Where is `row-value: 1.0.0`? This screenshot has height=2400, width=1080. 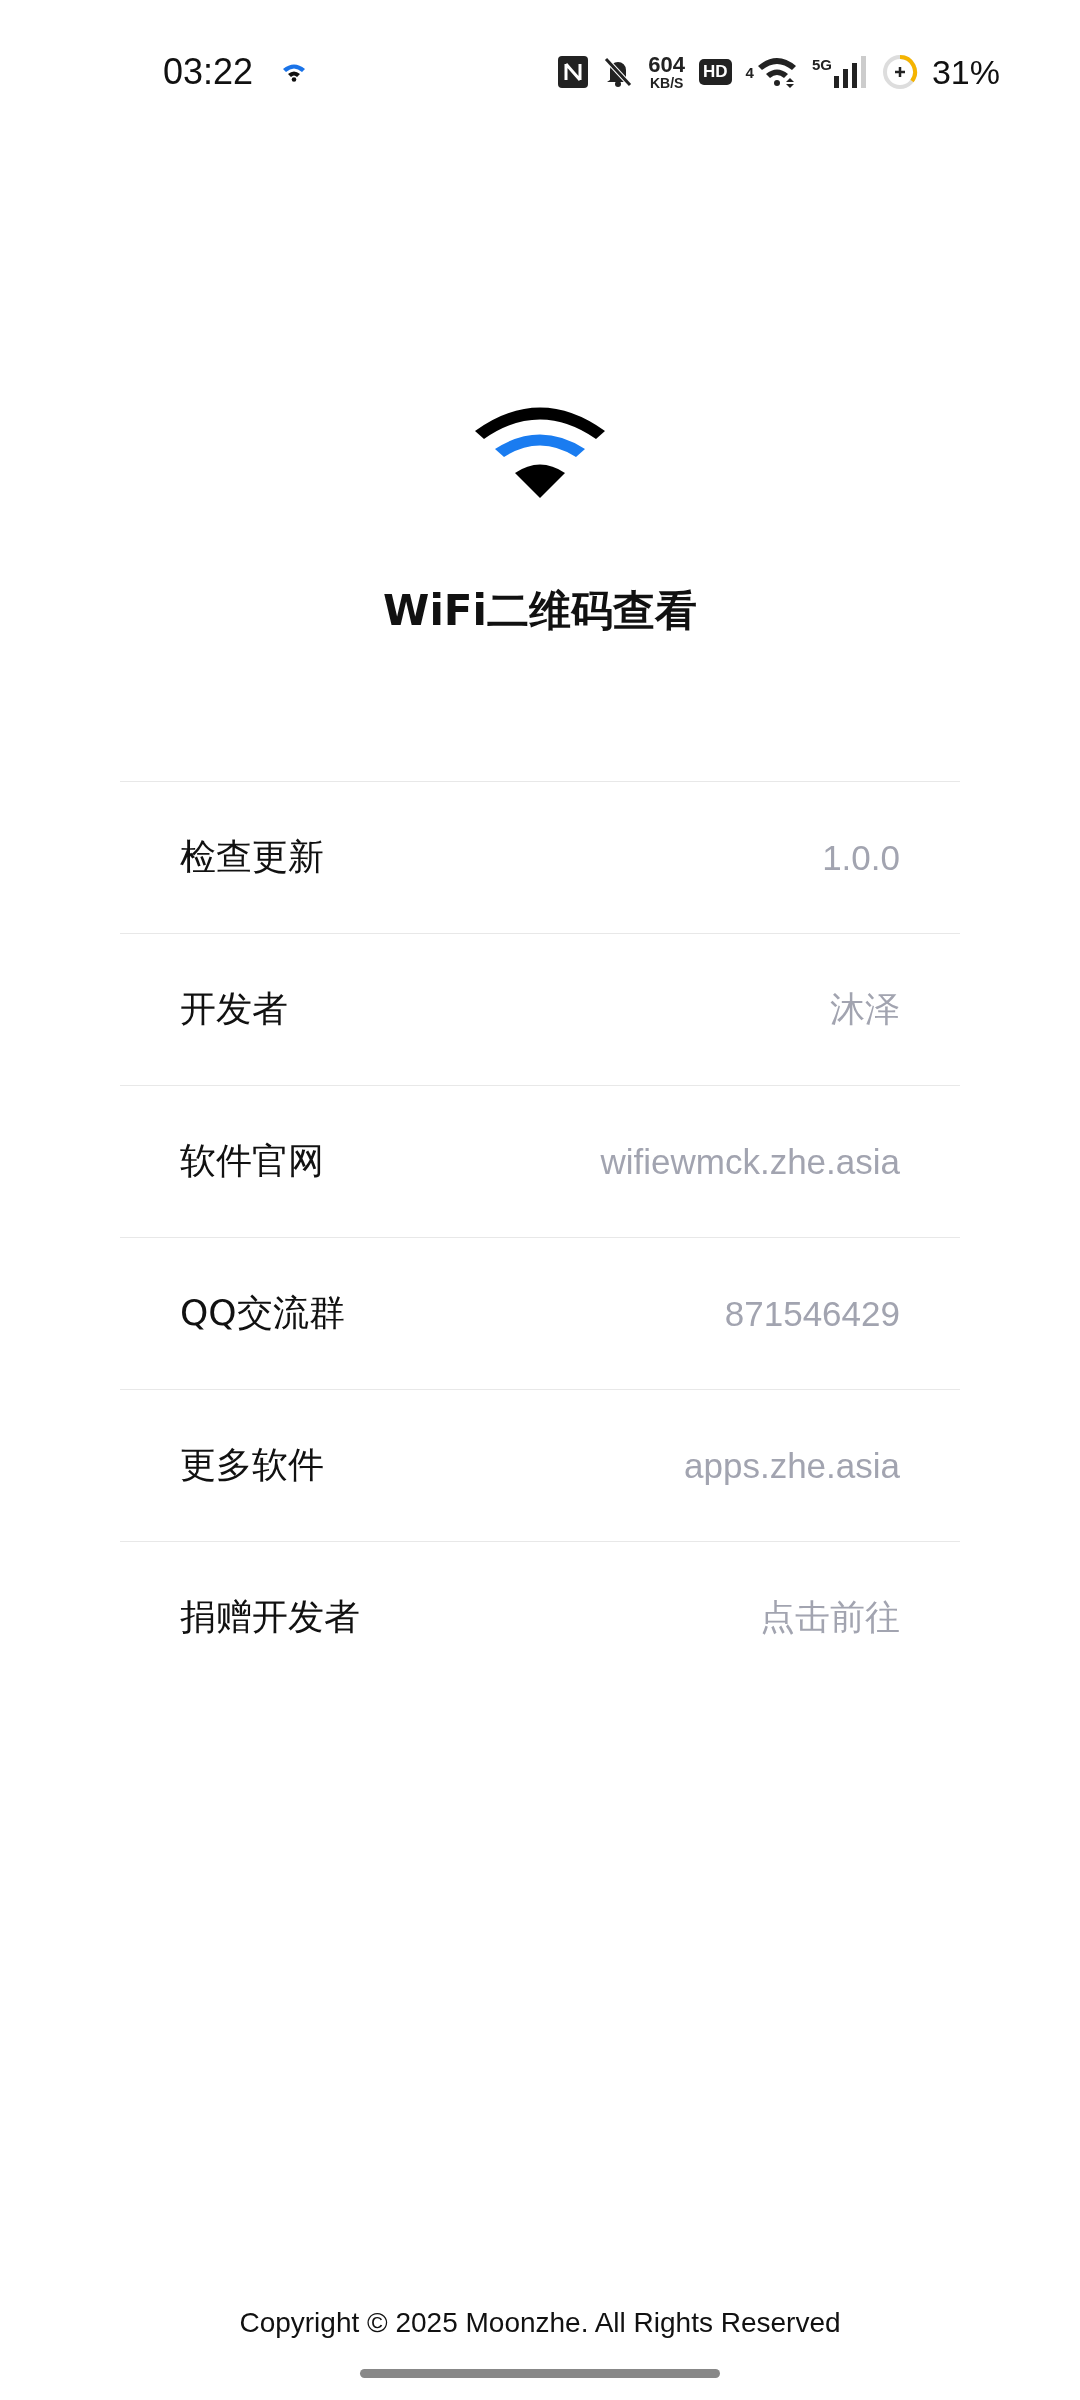
row-value: 1.0.0 is located at coordinates (861, 857).